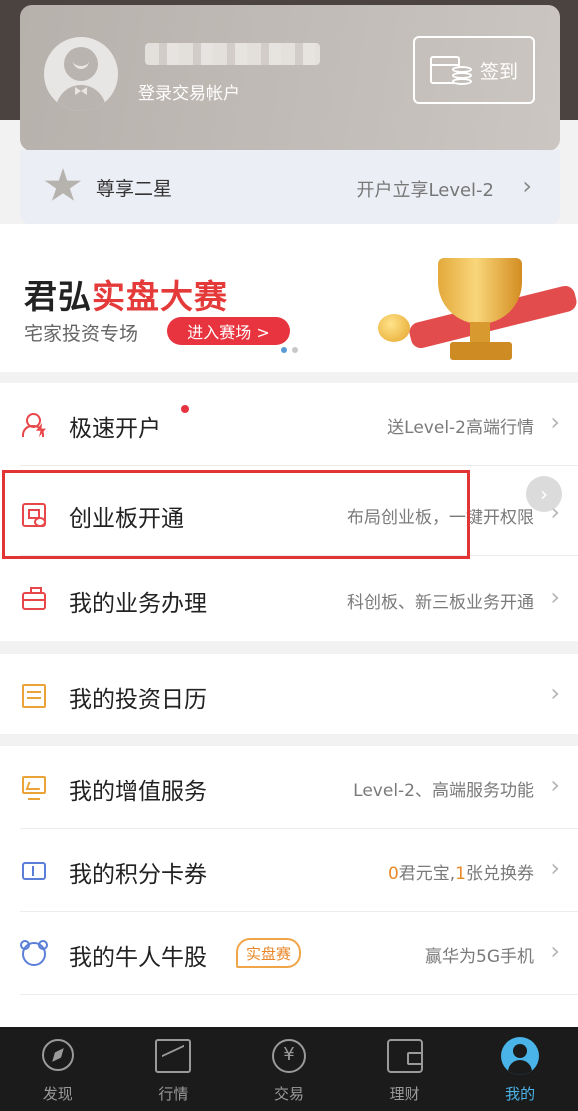  Describe the element at coordinates (34, 871) in the screenshot. I see `ticket-icon` at that location.